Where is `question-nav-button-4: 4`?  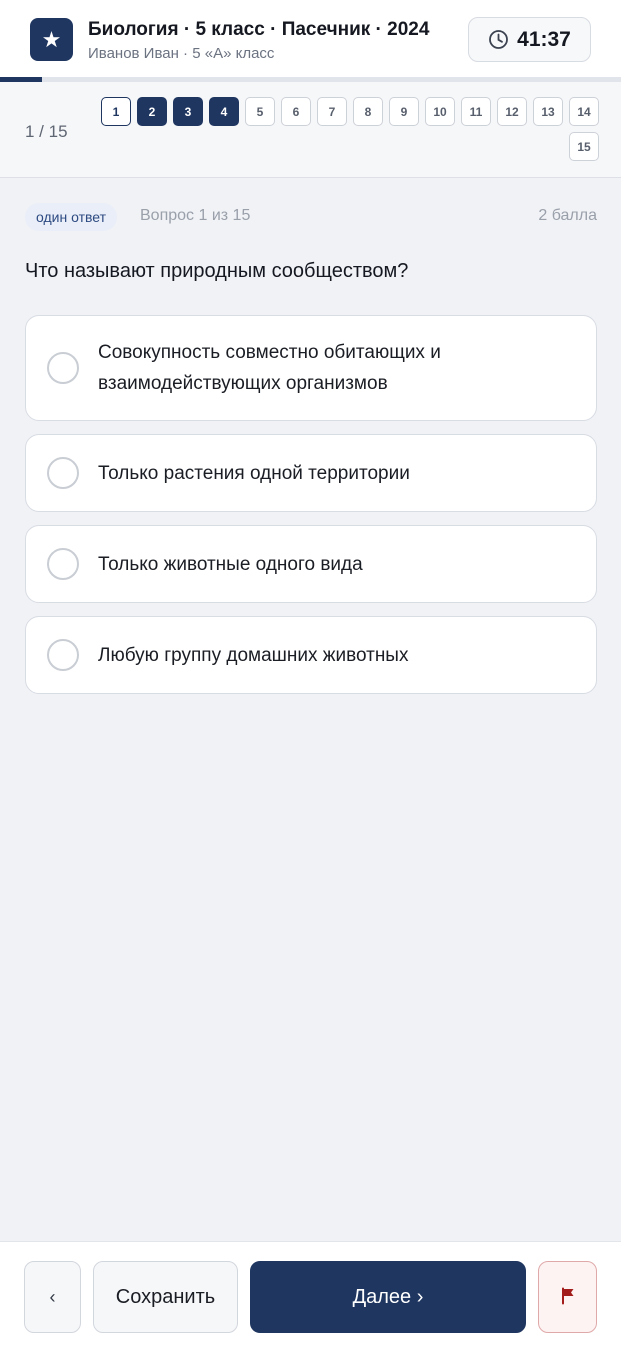 question-nav-button-4: 4 is located at coordinates (224, 111).